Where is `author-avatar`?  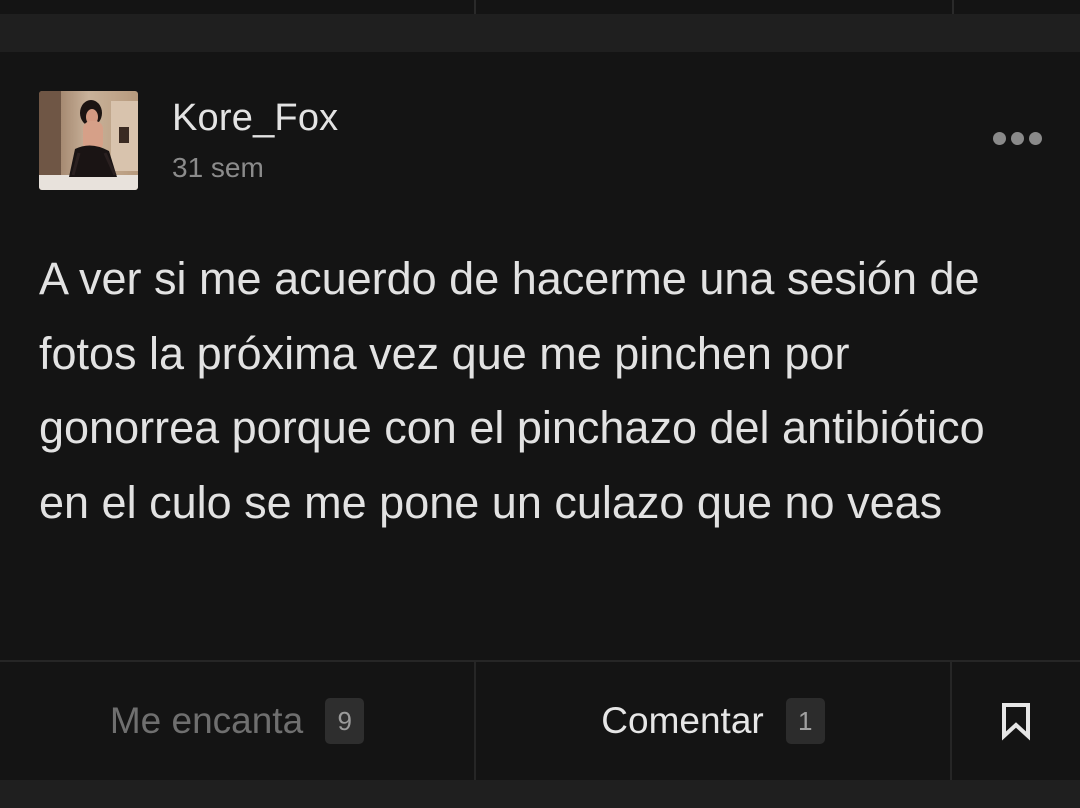 author-avatar is located at coordinates (88, 140).